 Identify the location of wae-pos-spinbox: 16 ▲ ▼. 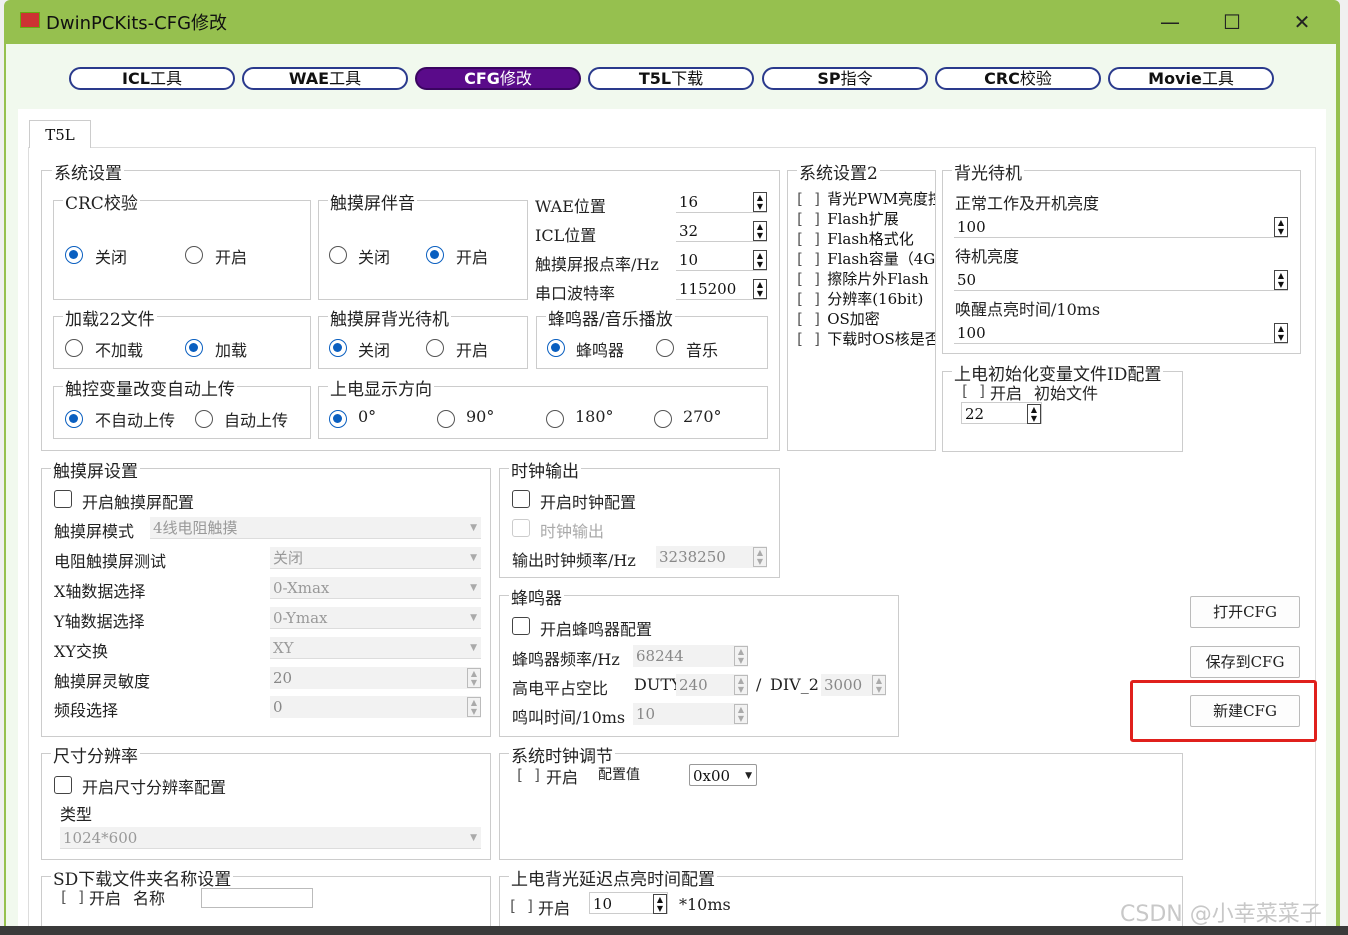
(721, 202).